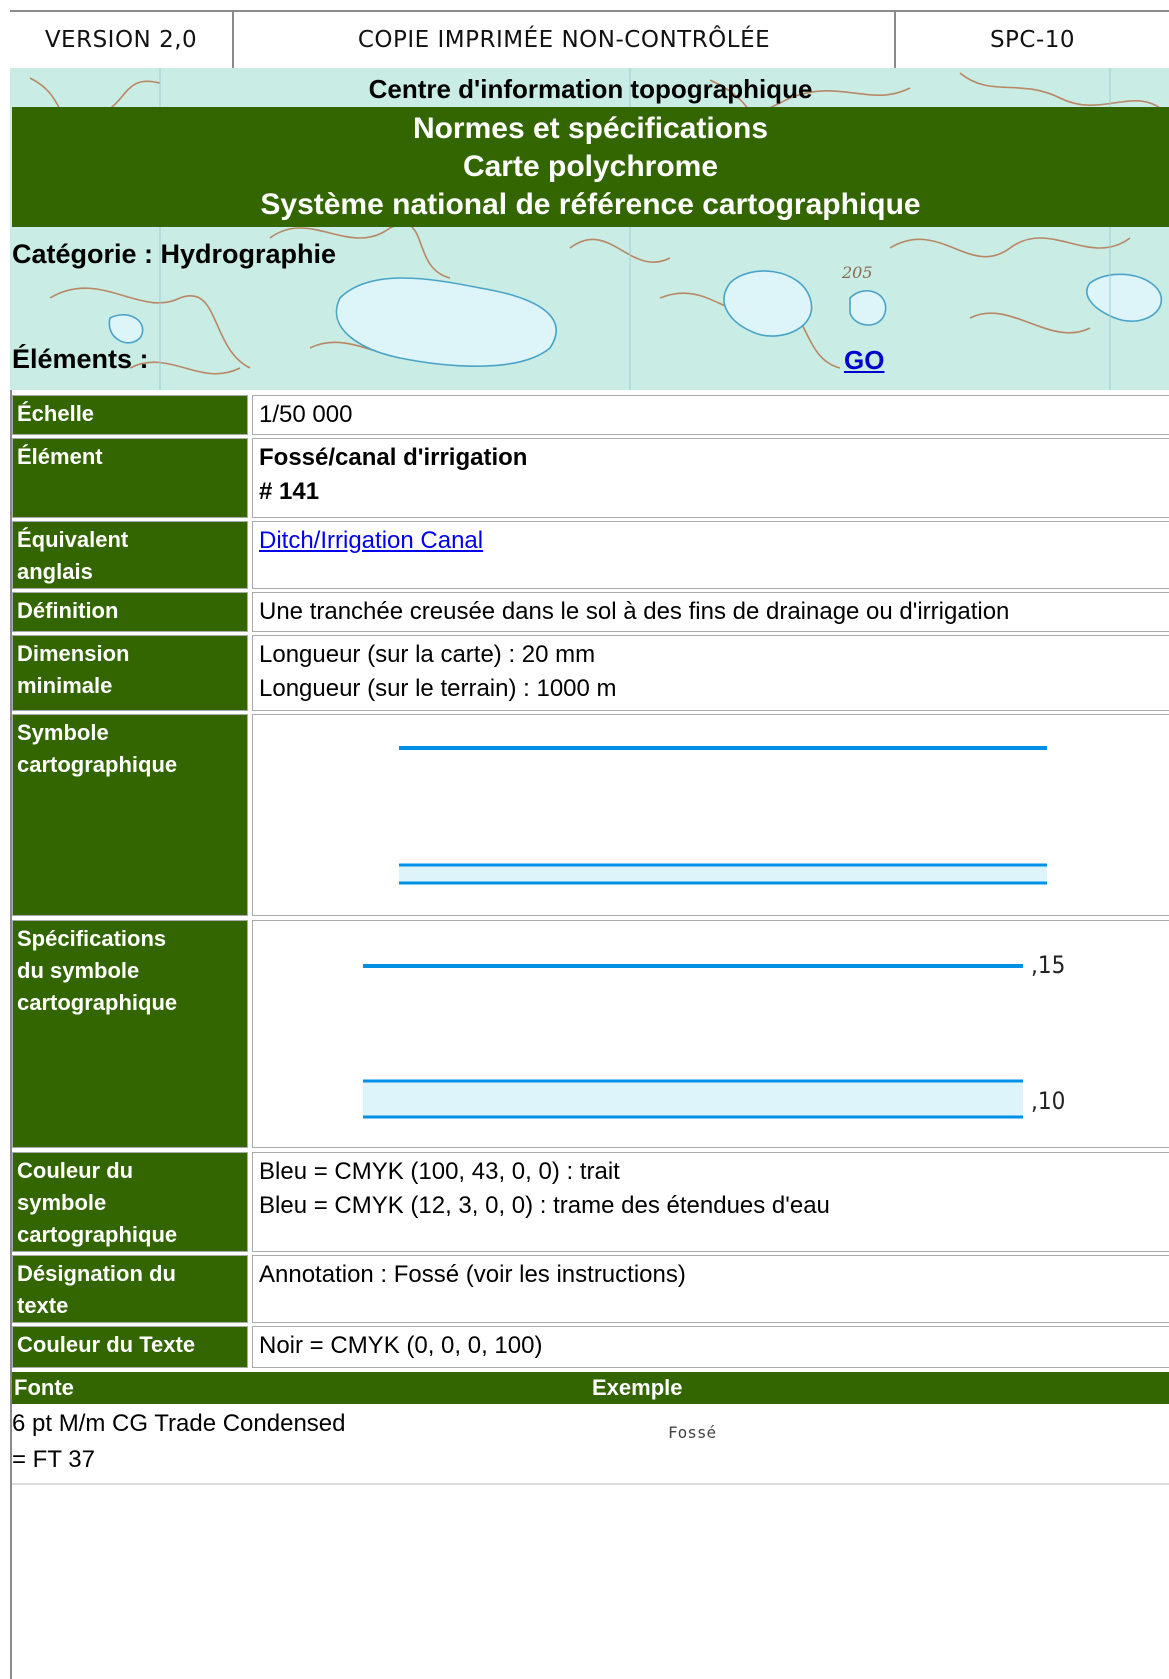  I want to click on spec-width-ditch: ,15, so click(1048, 965).